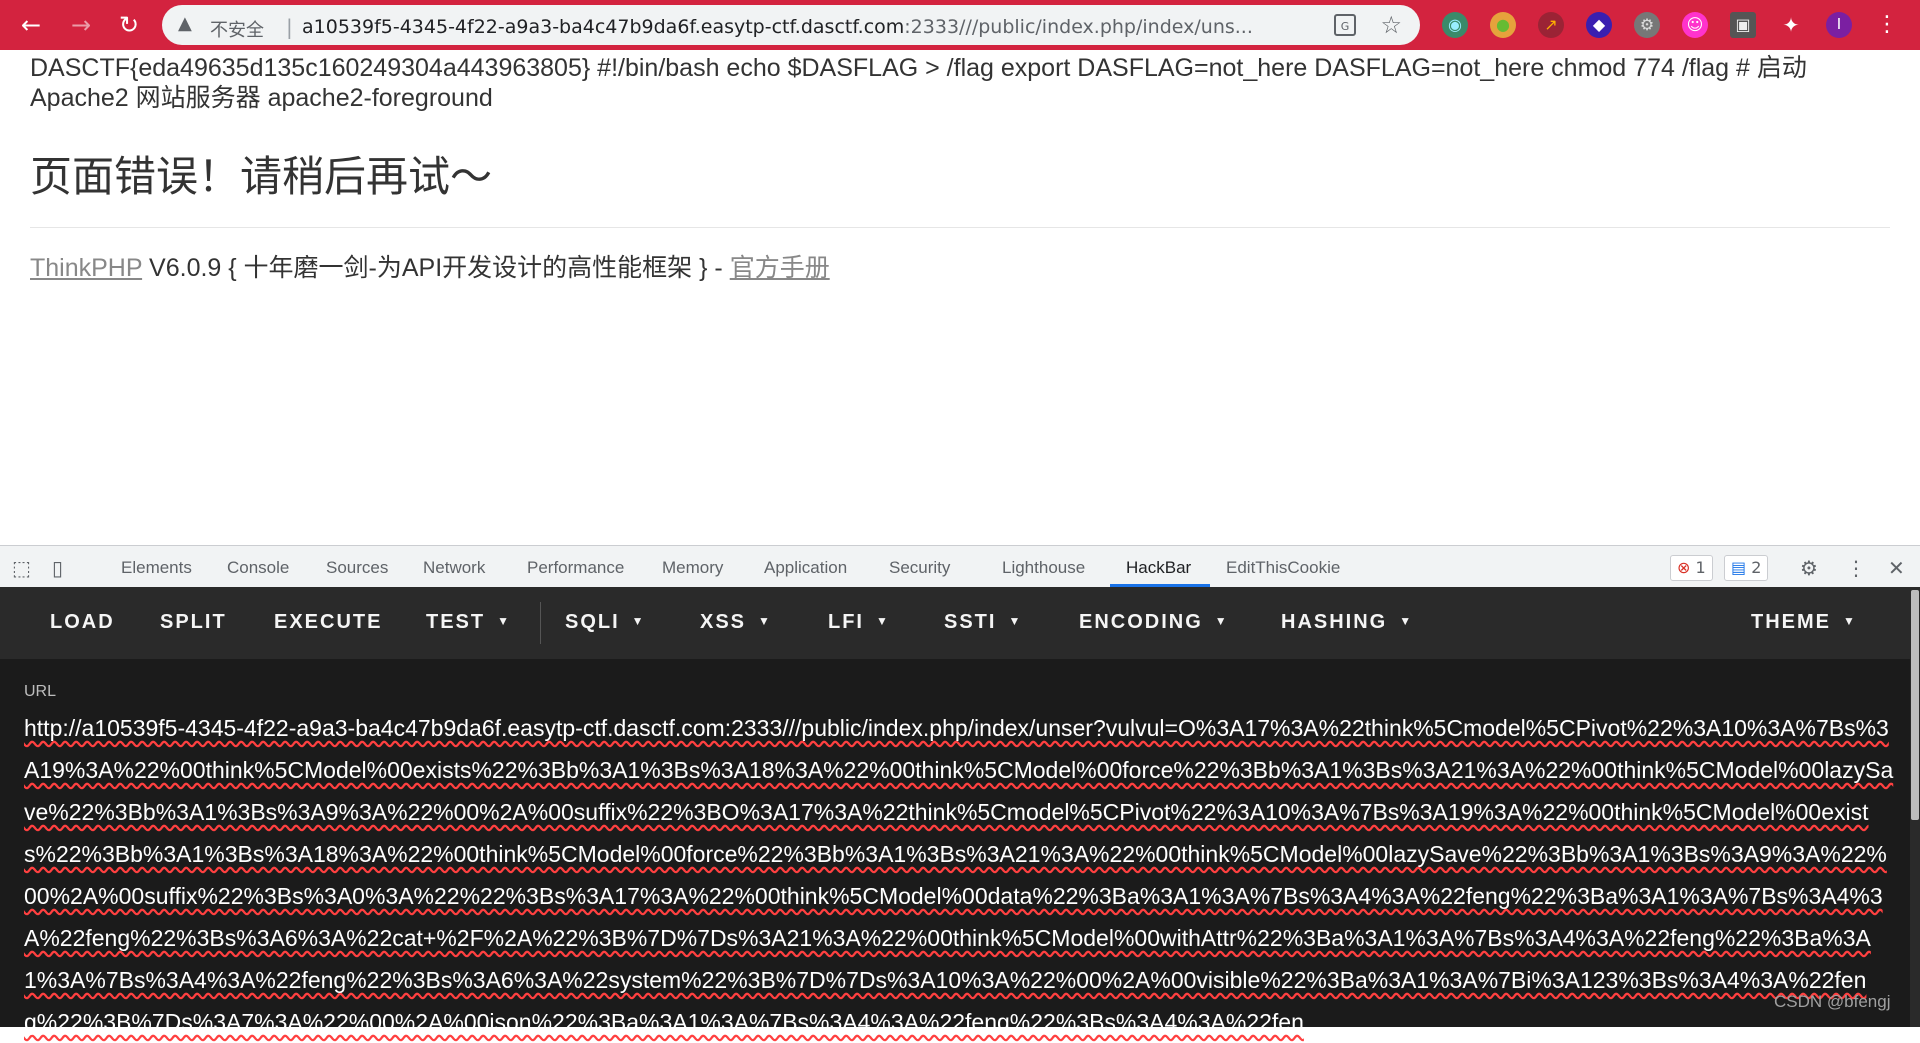 Image resolution: width=1920 pixels, height=1043 pixels. I want to click on tab-application: Application, so click(805, 568).